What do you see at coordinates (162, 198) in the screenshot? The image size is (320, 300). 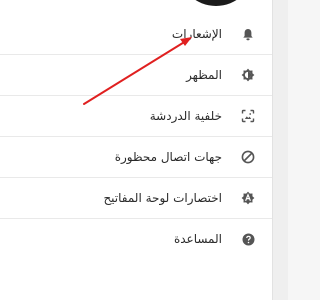 I see `menu-item-label: اختصارات لوحة المفاتيح` at bounding box center [162, 198].